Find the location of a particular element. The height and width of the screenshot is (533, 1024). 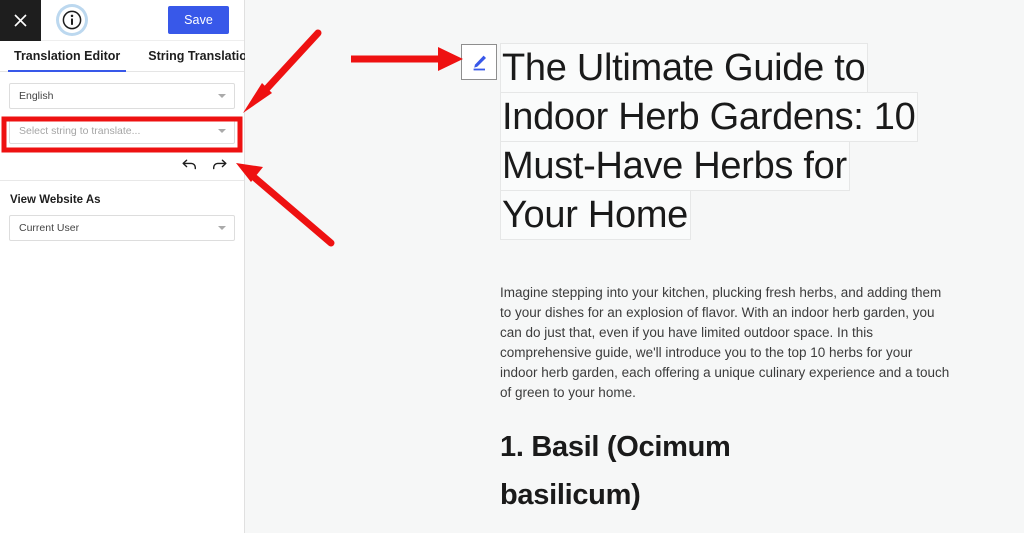

view-website-as-select: Current User is located at coordinates (122, 228).